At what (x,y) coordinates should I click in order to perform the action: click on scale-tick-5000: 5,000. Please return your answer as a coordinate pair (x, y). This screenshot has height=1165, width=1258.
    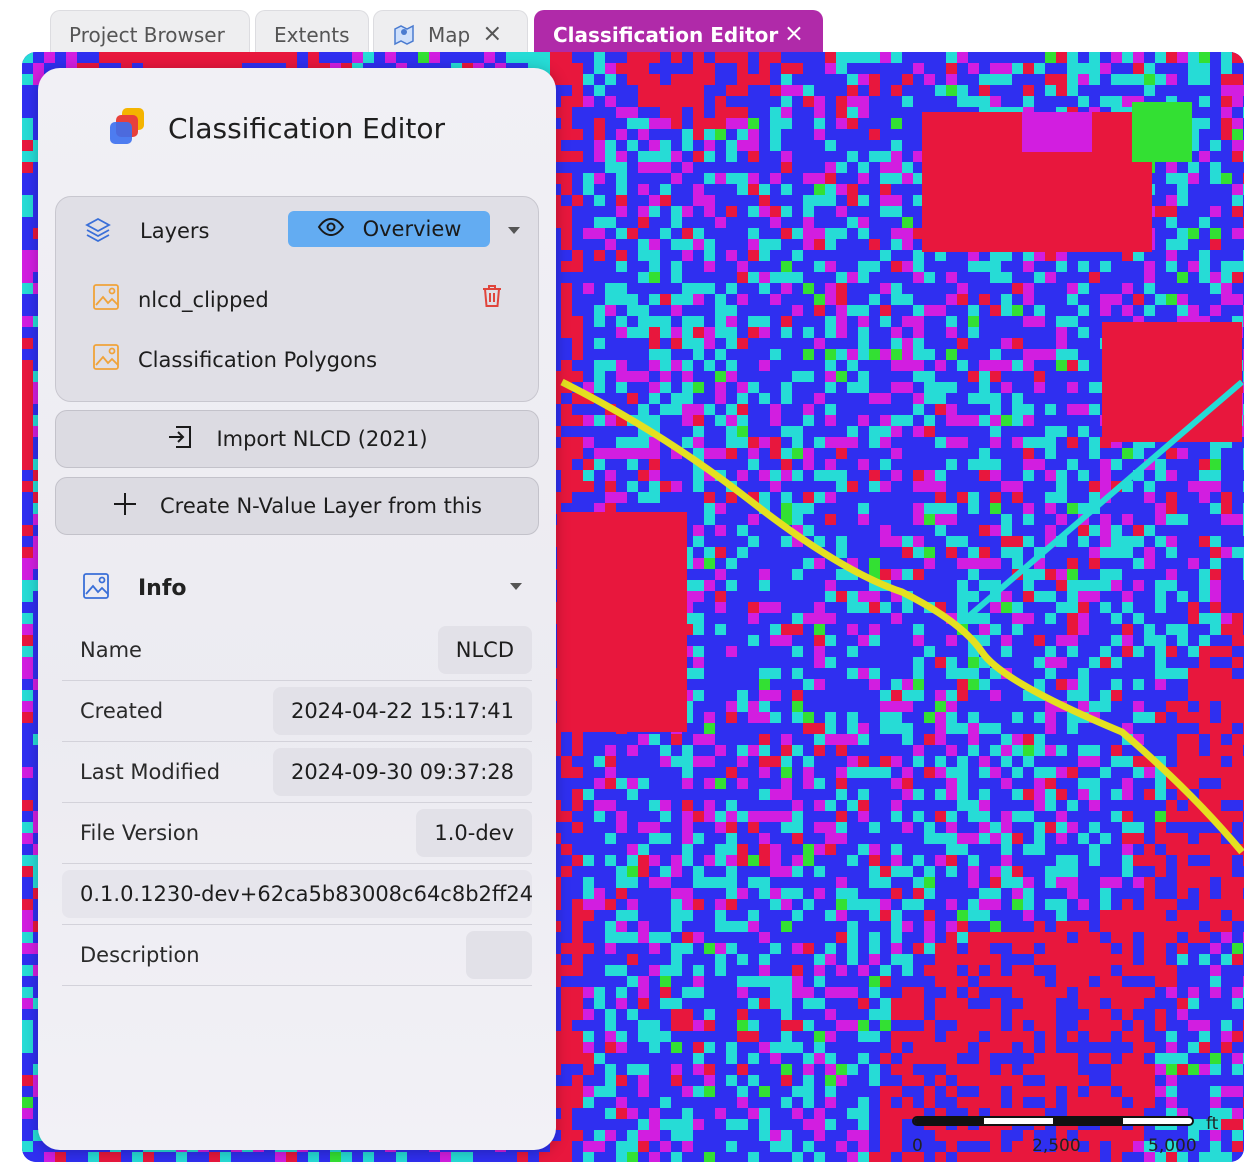
    Looking at the image, I should click on (1172, 1146).